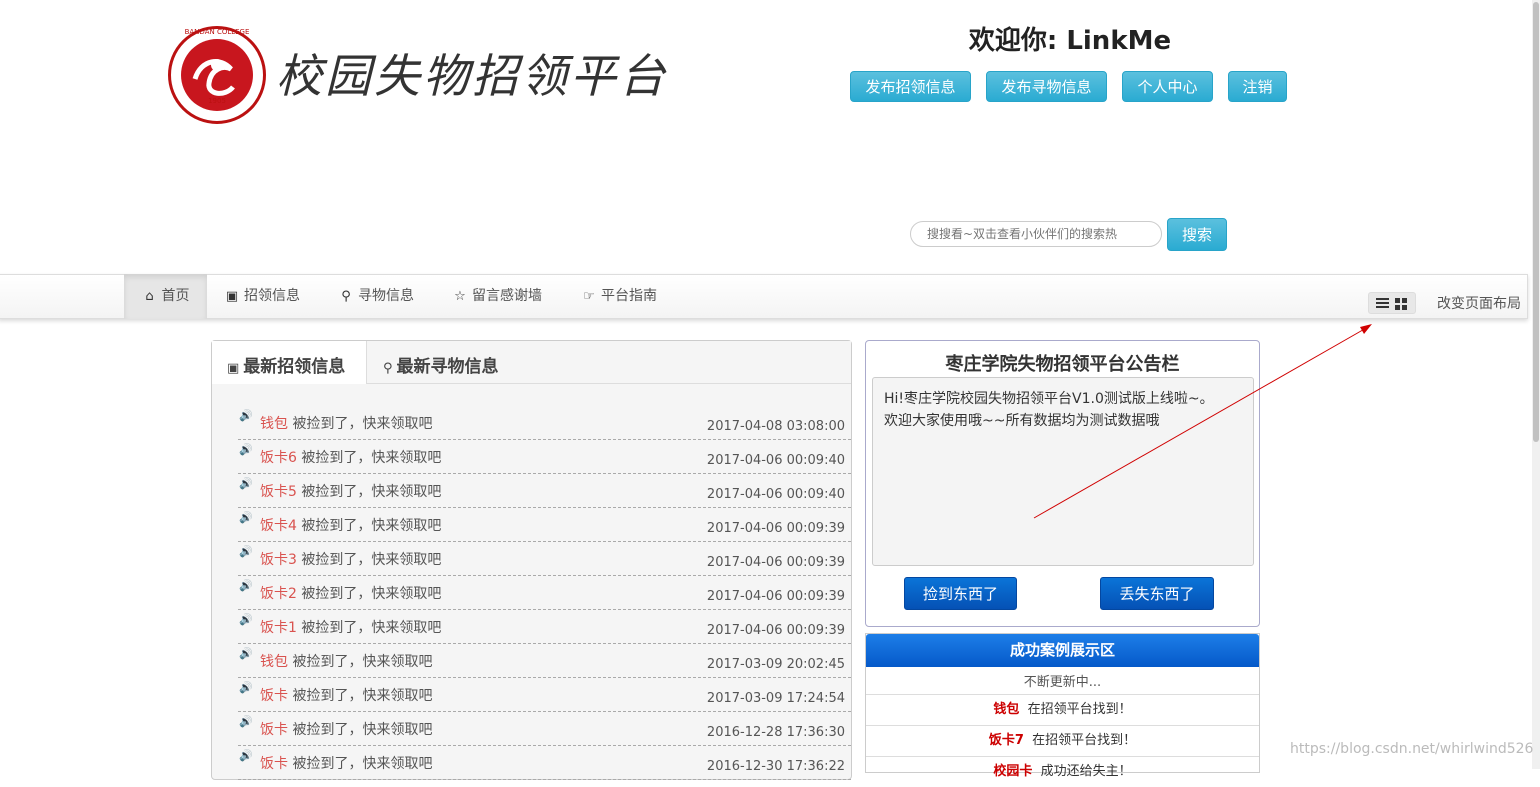 This screenshot has height=787, width=1540. I want to click on layout-label: 改变页面布局, so click(1479, 304).